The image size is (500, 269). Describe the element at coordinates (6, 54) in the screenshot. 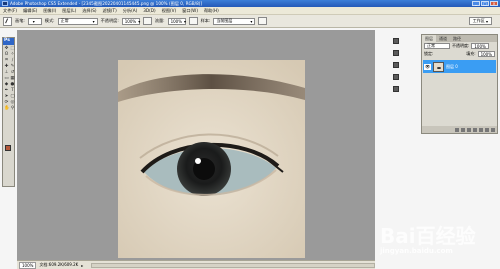

I see `lasso-tool-icon: ʘ` at that location.